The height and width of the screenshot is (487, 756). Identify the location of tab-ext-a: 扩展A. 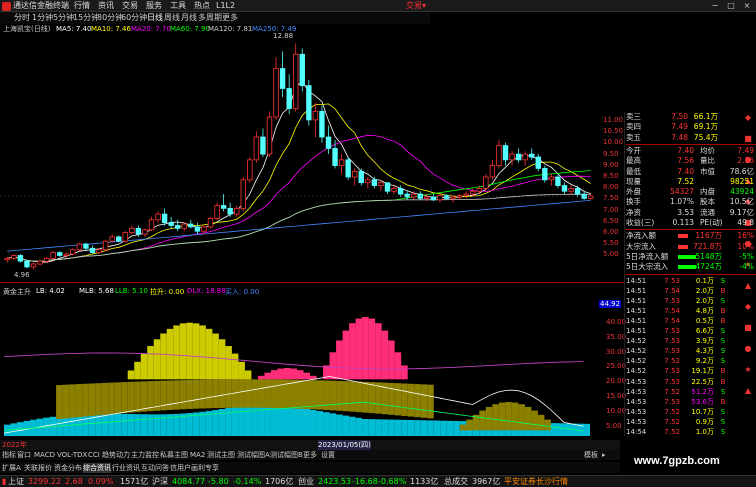
(11, 468).